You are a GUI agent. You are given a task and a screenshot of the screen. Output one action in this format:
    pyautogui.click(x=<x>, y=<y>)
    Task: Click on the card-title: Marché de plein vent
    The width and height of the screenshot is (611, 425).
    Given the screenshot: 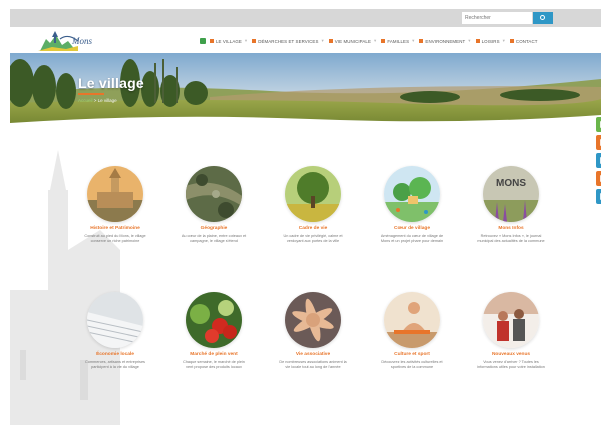 What is the action you would take?
    pyautogui.click(x=214, y=354)
    